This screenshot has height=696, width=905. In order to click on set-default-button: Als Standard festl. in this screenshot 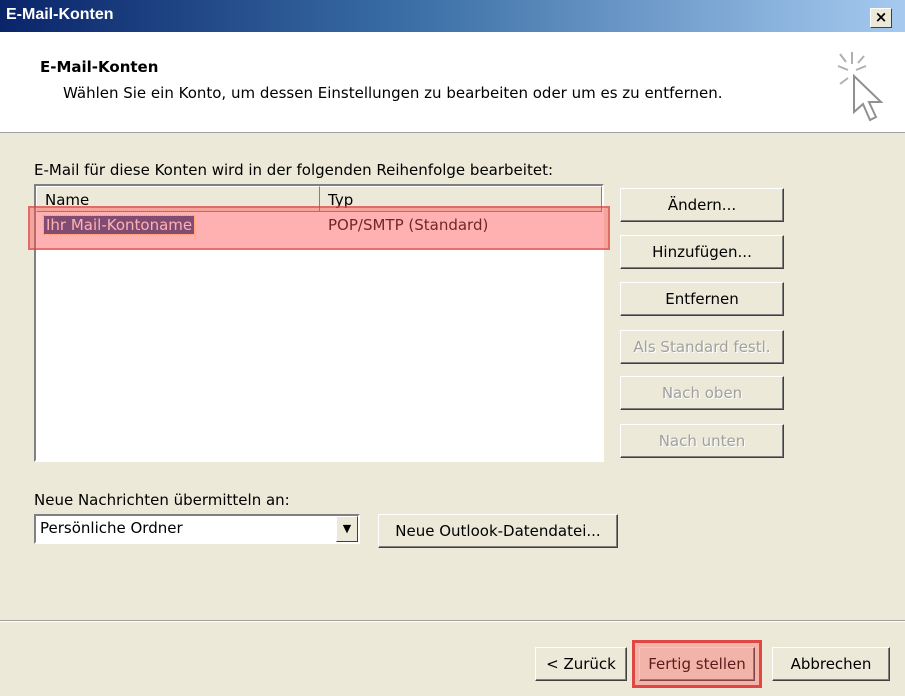, I will do `click(702, 347)`.